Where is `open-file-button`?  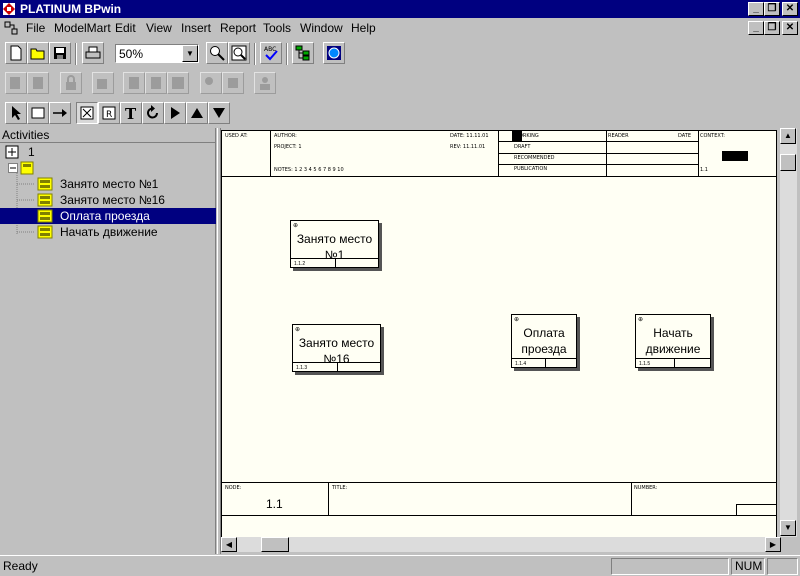 open-file-button is located at coordinates (38, 53).